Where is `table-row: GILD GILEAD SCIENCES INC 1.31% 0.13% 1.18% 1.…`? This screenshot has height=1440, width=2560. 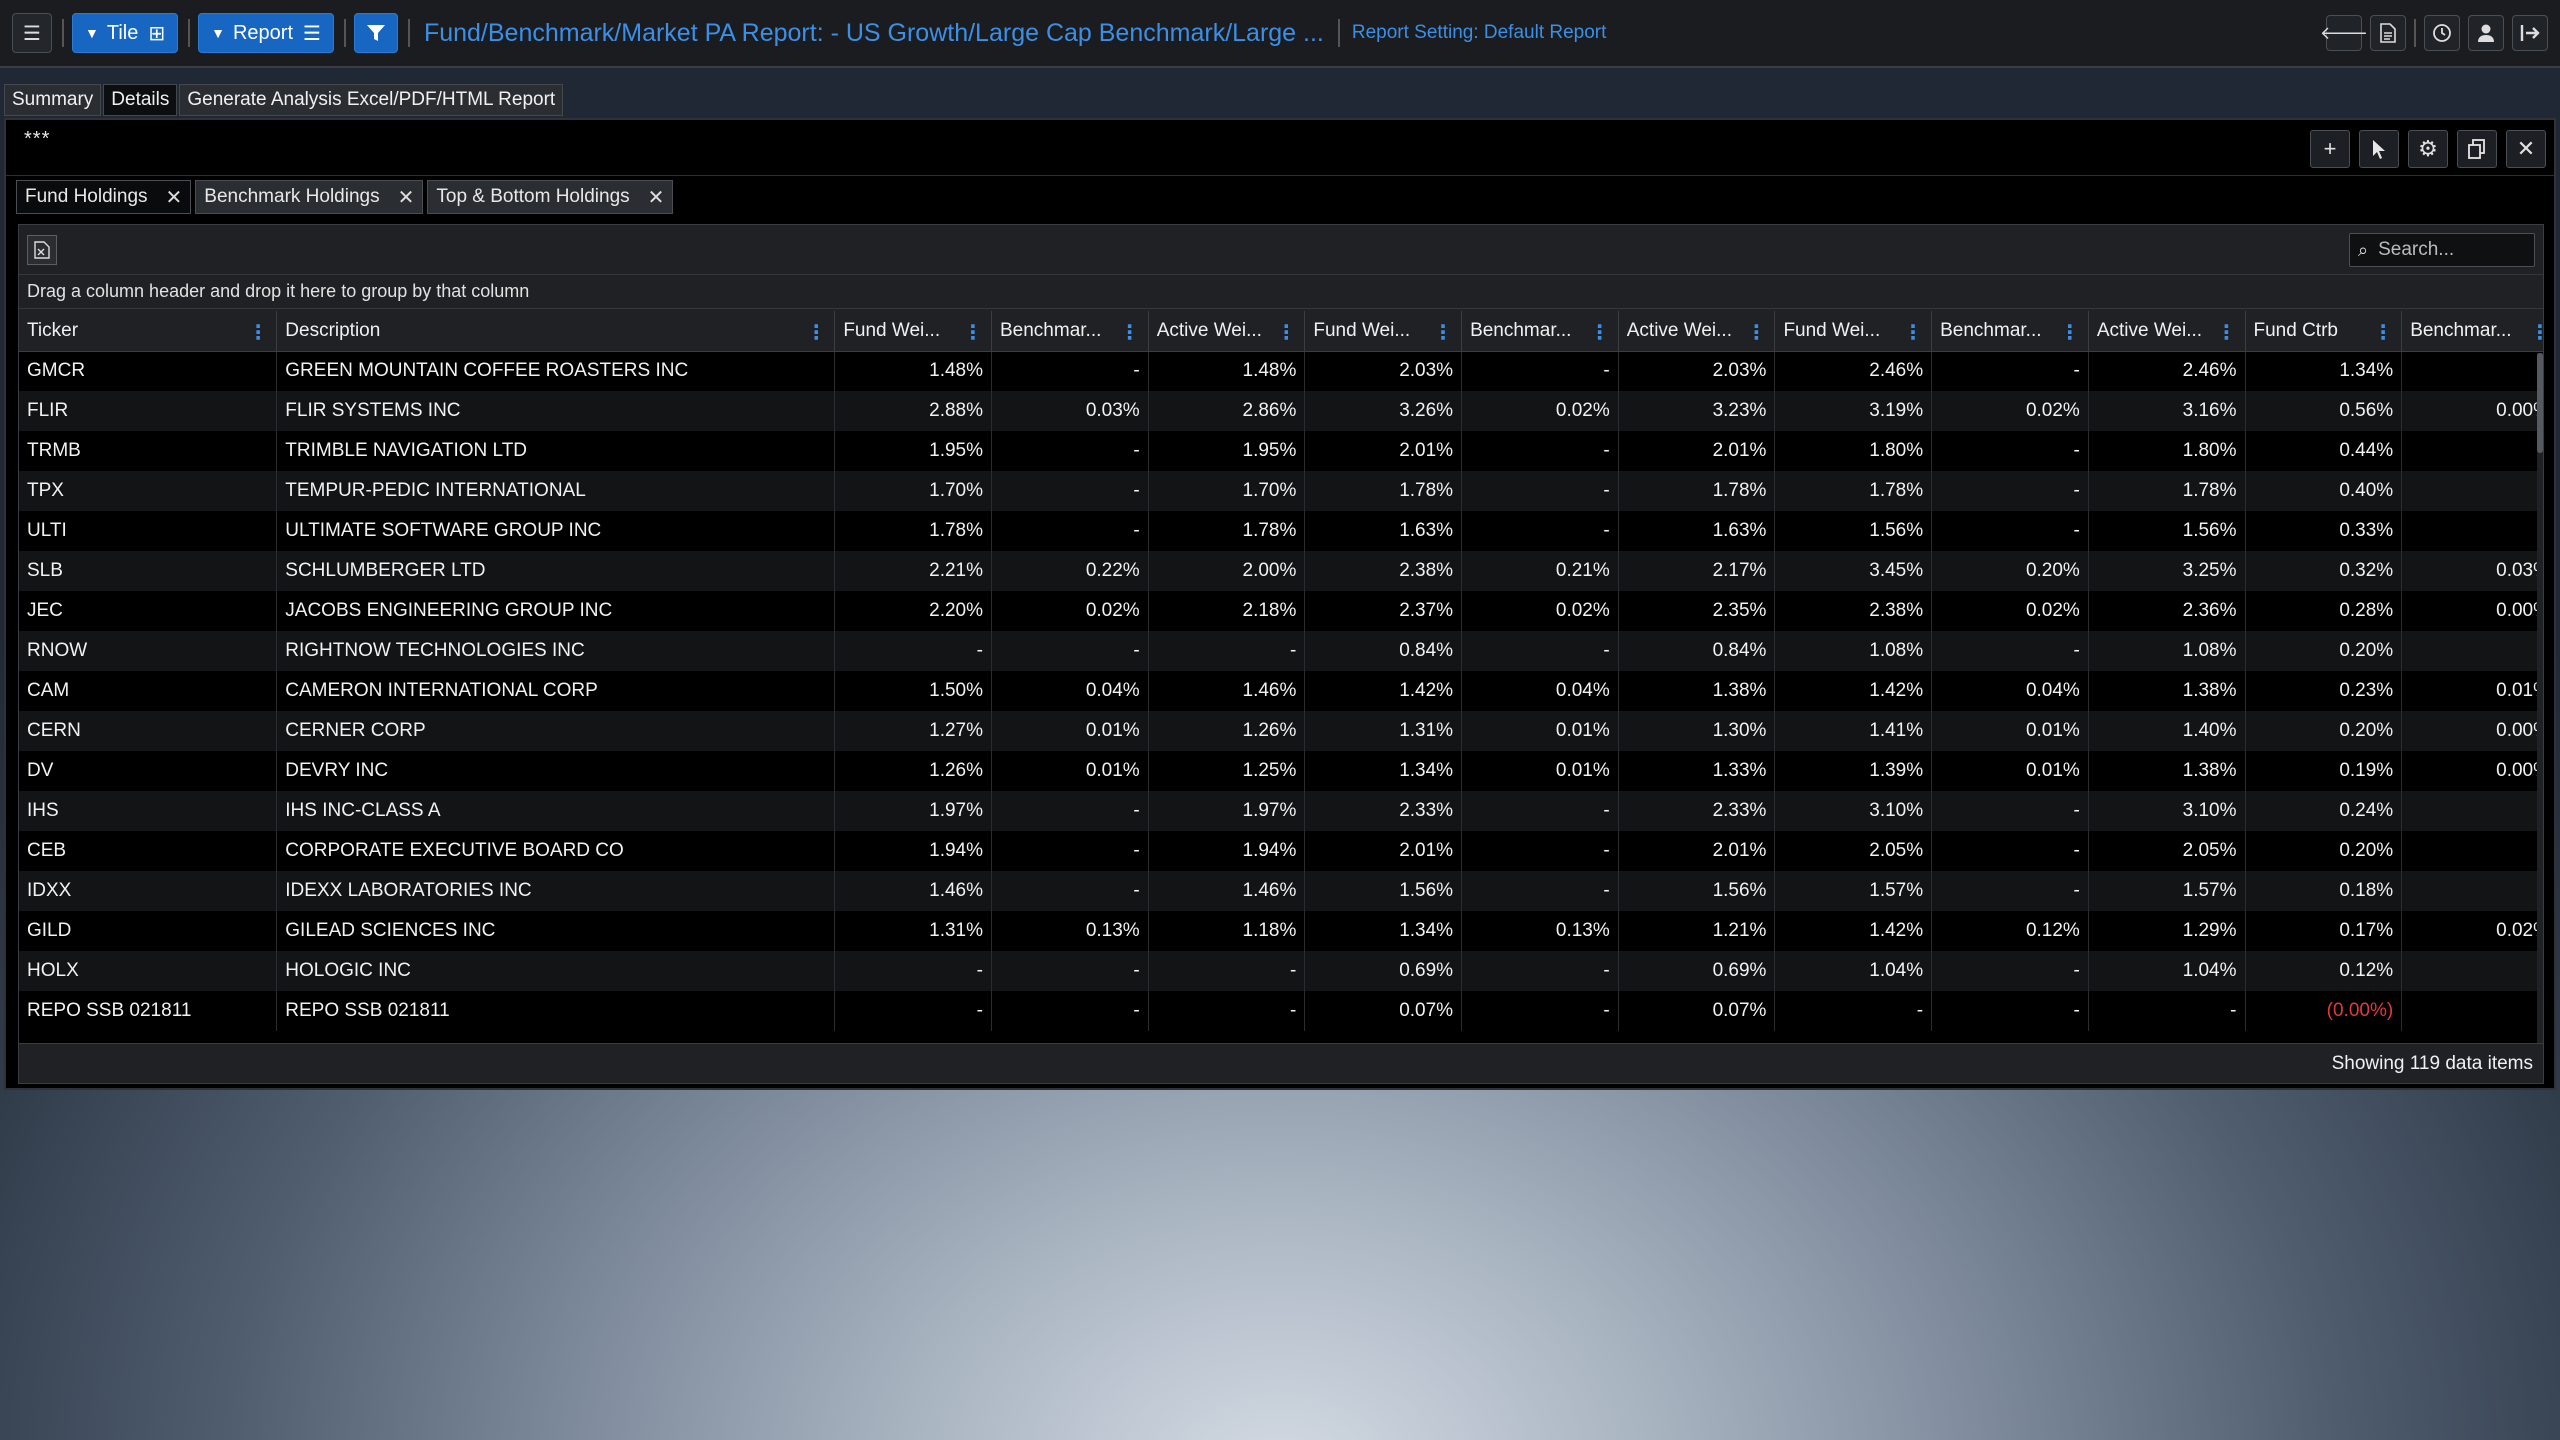 table-row: GILD GILEAD SCIENCES INC 1.31% 0.13% 1.18% 1.… is located at coordinates (1281, 931).